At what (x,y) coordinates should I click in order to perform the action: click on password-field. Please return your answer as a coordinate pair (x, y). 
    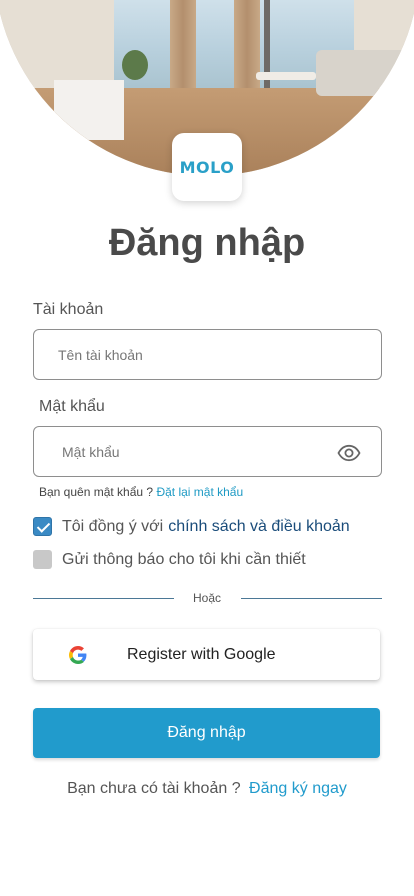
    Looking at the image, I should click on (207, 451).